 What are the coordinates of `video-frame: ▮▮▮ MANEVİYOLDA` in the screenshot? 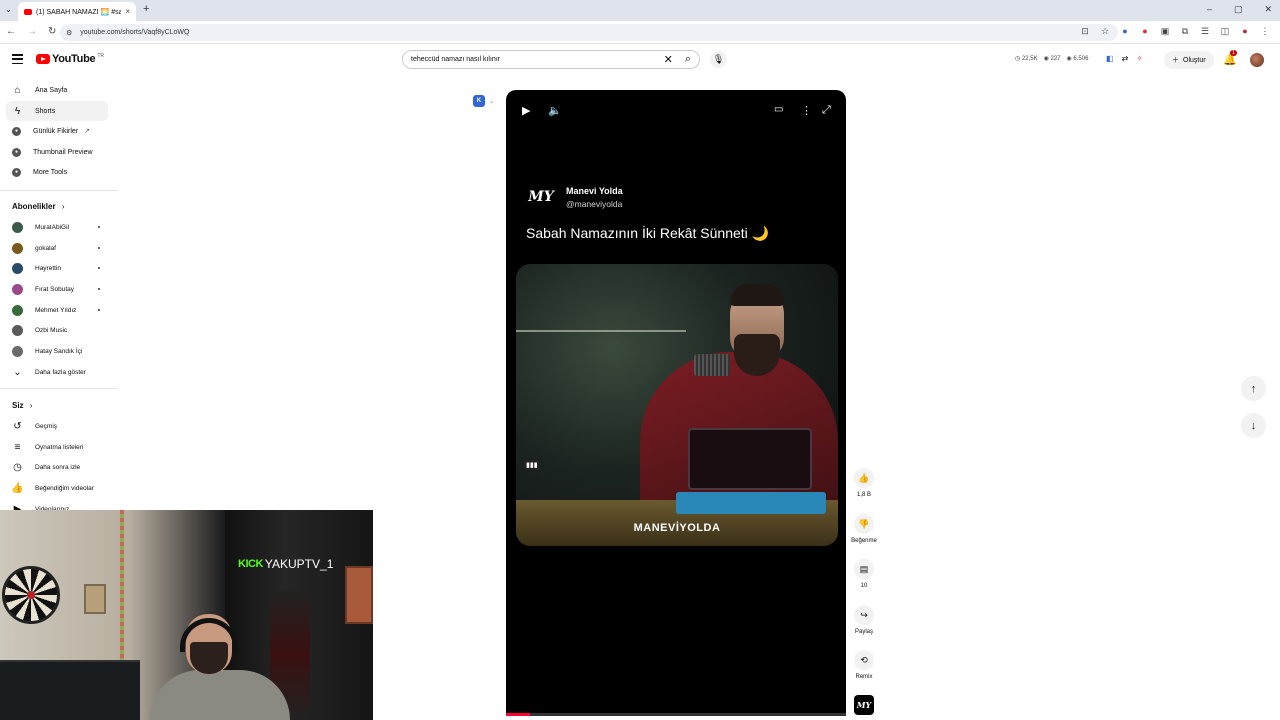 It's located at (677, 405).